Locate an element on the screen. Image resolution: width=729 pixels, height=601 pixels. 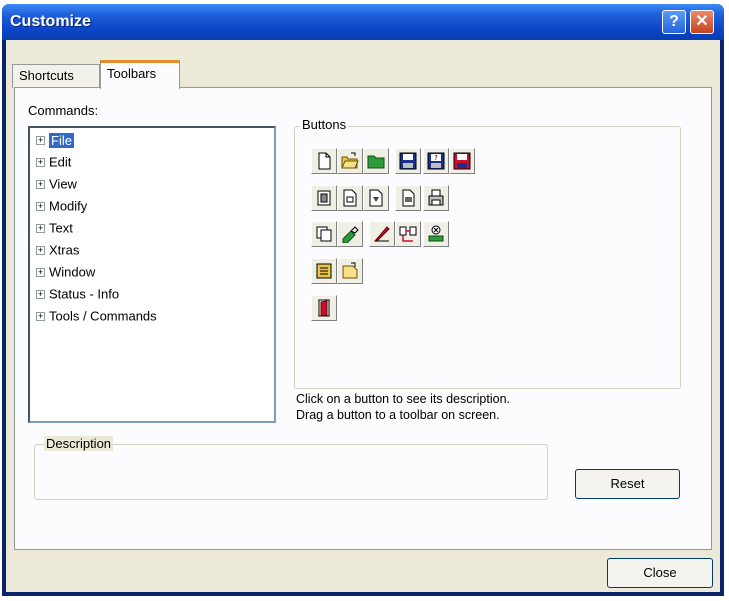
save-icon is located at coordinates (408, 161).